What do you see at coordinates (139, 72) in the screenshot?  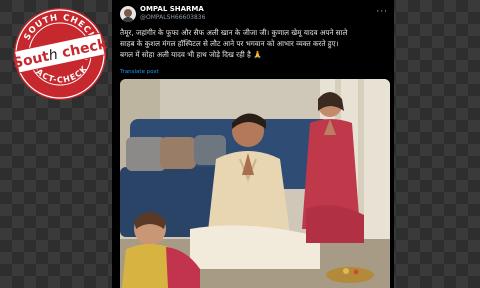 I see `translate-post-link: Translate post` at bounding box center [139, 72].